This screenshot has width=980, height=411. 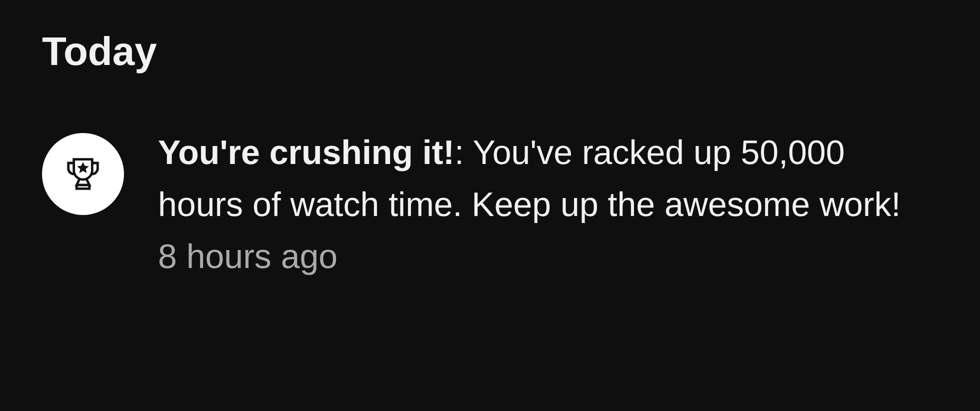 I want to click on notification-time: 8 hours ago, so click(x=248, y=257).